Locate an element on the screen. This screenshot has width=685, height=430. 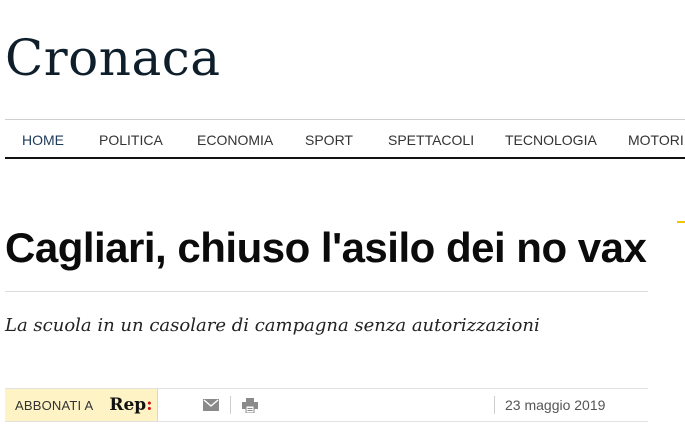
nav-item-home: HOME is located at coordinates (43, 138).